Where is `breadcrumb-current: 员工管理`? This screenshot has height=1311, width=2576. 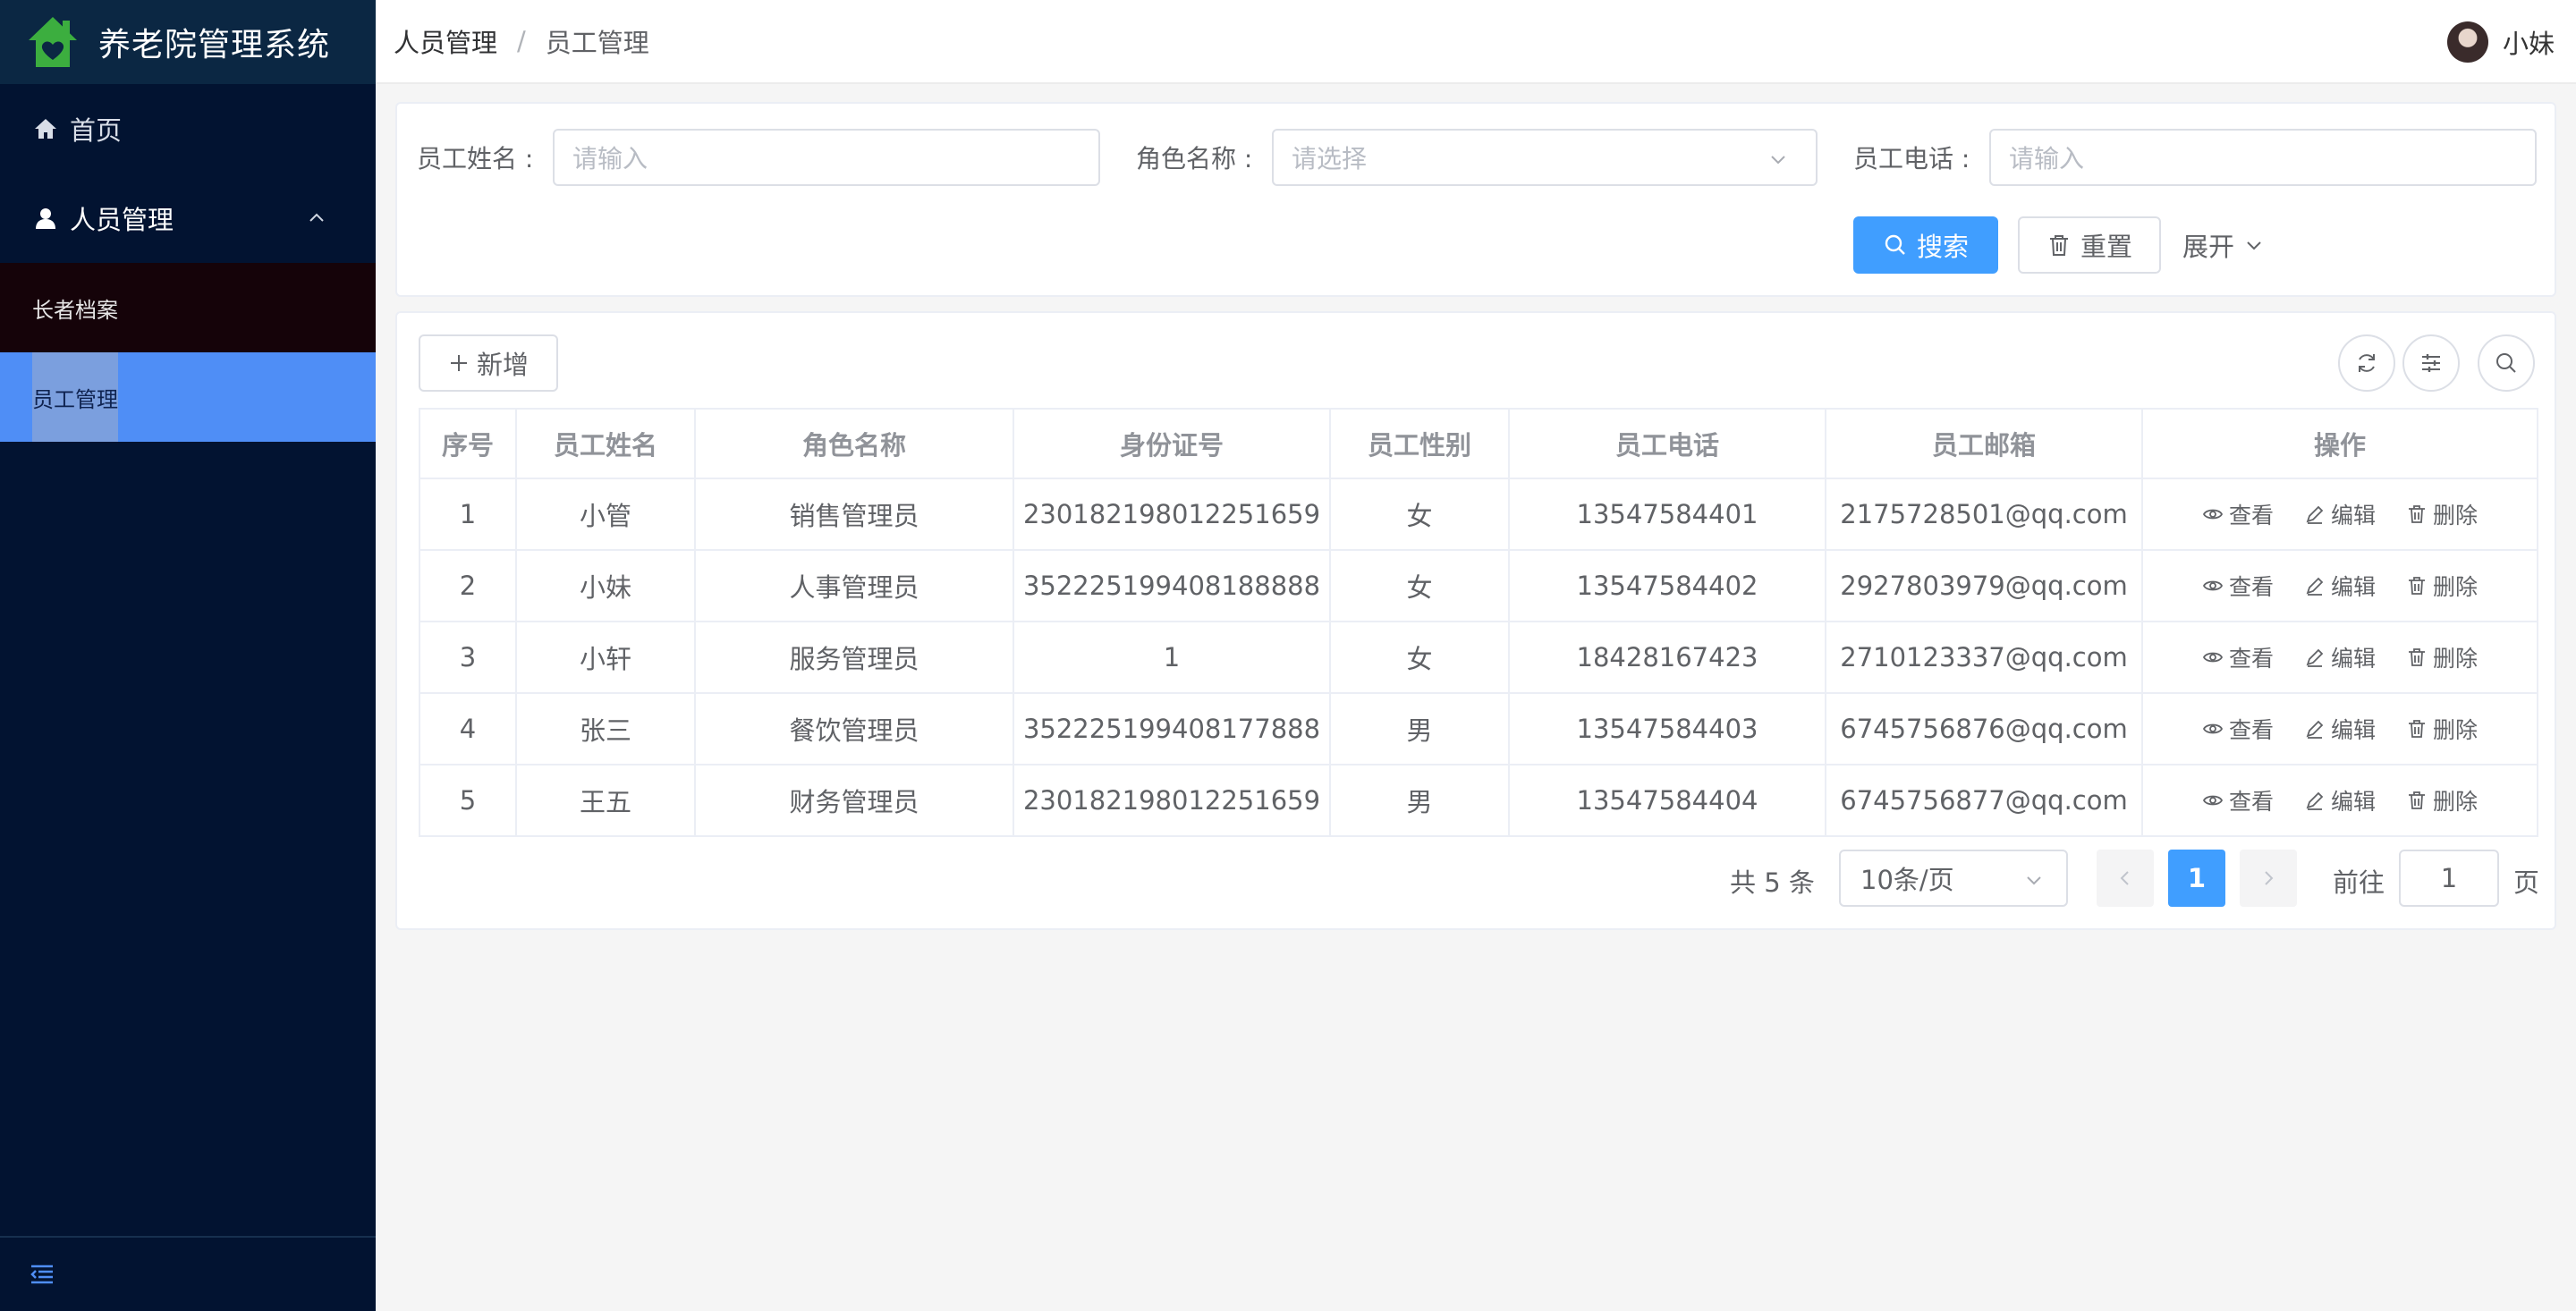
breadcrumb-current: 员工管理 is located at coordinates (597, 43).